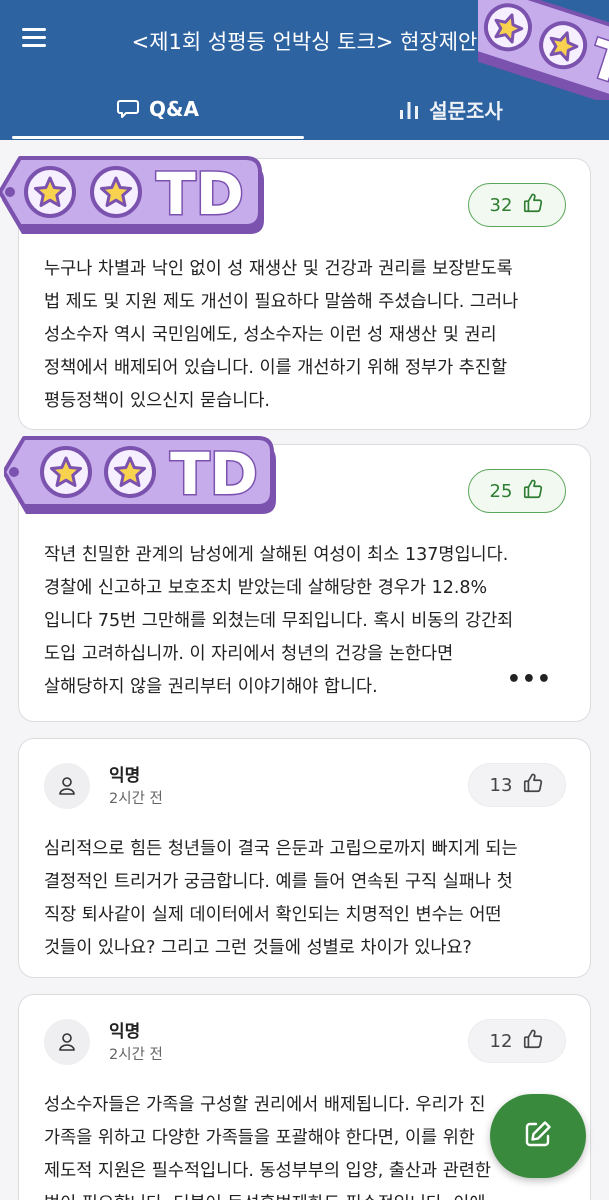  What do you see at coordinates (501, 205) in the screenshot?
I see `like-count: 32` at bounding box center [501, 205].